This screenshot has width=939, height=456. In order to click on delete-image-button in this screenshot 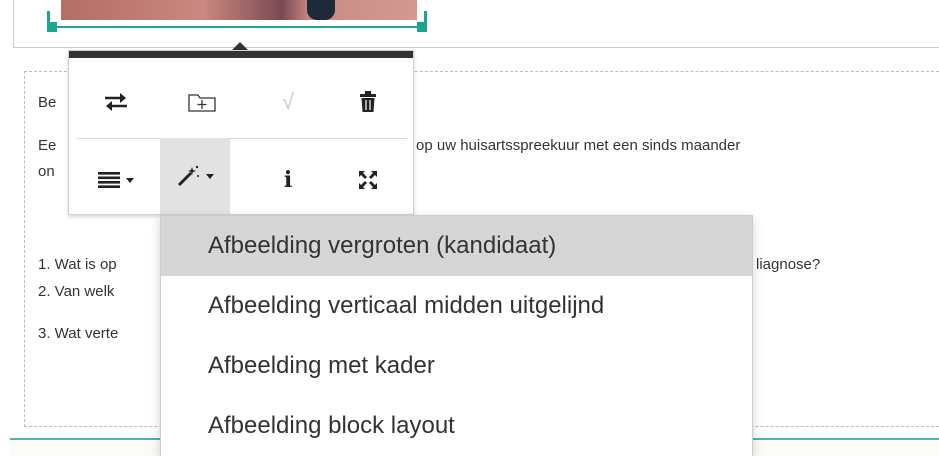, I will do `click(368, 102)`.